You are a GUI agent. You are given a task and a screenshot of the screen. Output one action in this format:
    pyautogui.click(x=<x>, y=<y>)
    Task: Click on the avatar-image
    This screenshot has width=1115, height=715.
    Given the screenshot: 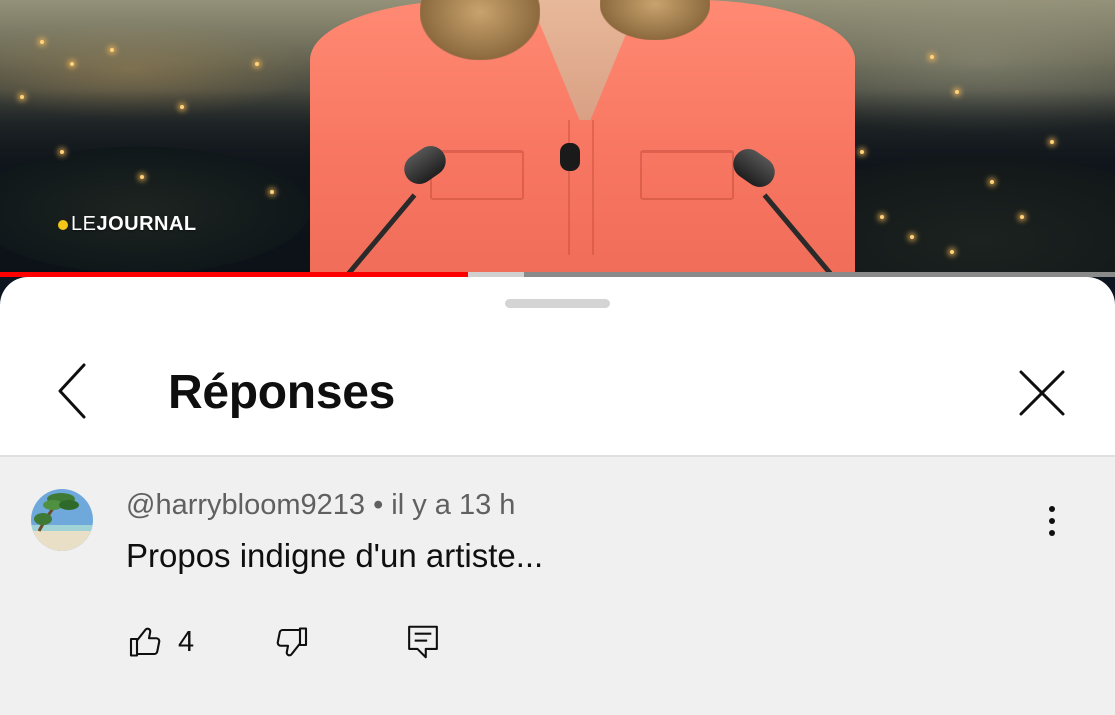 What is the action you would take?
    pyautogui.click(x=62, y=520)
    